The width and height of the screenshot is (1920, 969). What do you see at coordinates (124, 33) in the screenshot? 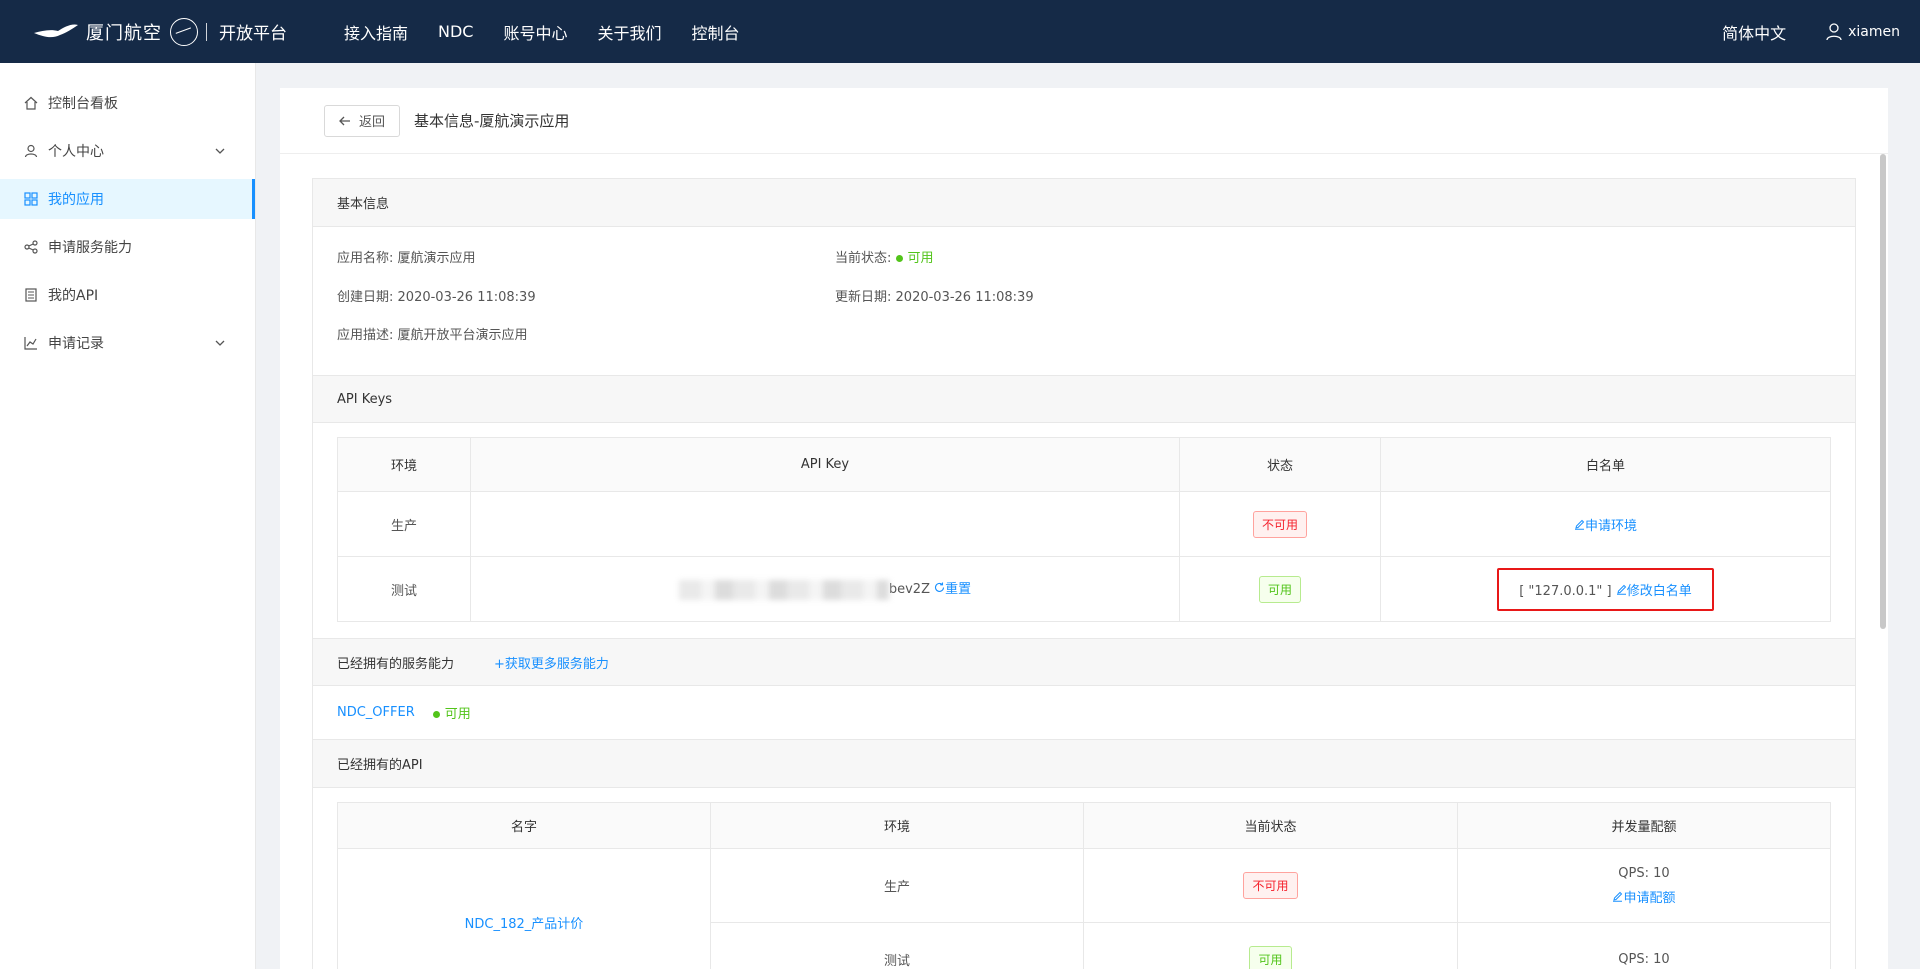
I see `brand-name: 厦门航空` at bounding box center [124, 33].